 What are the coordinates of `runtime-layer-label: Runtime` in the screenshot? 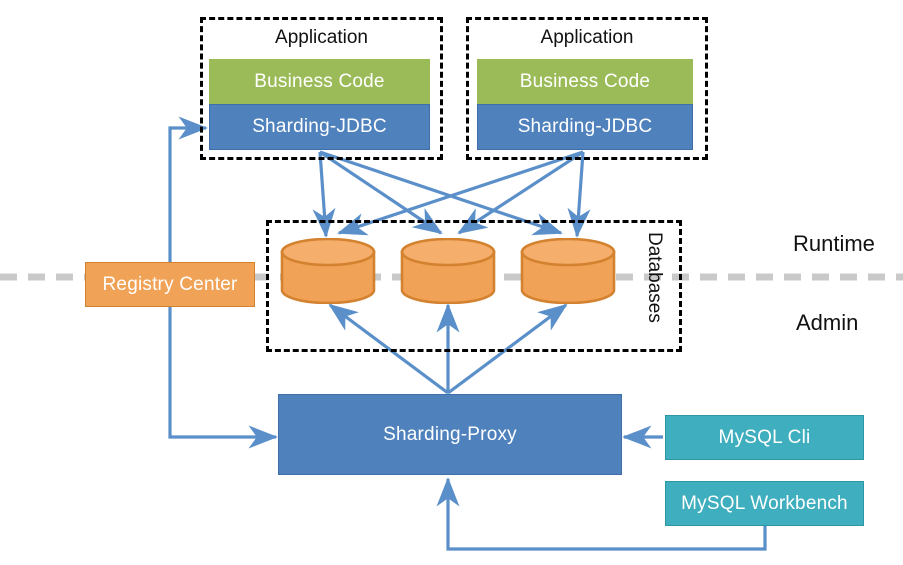 It's located at (834, 243).